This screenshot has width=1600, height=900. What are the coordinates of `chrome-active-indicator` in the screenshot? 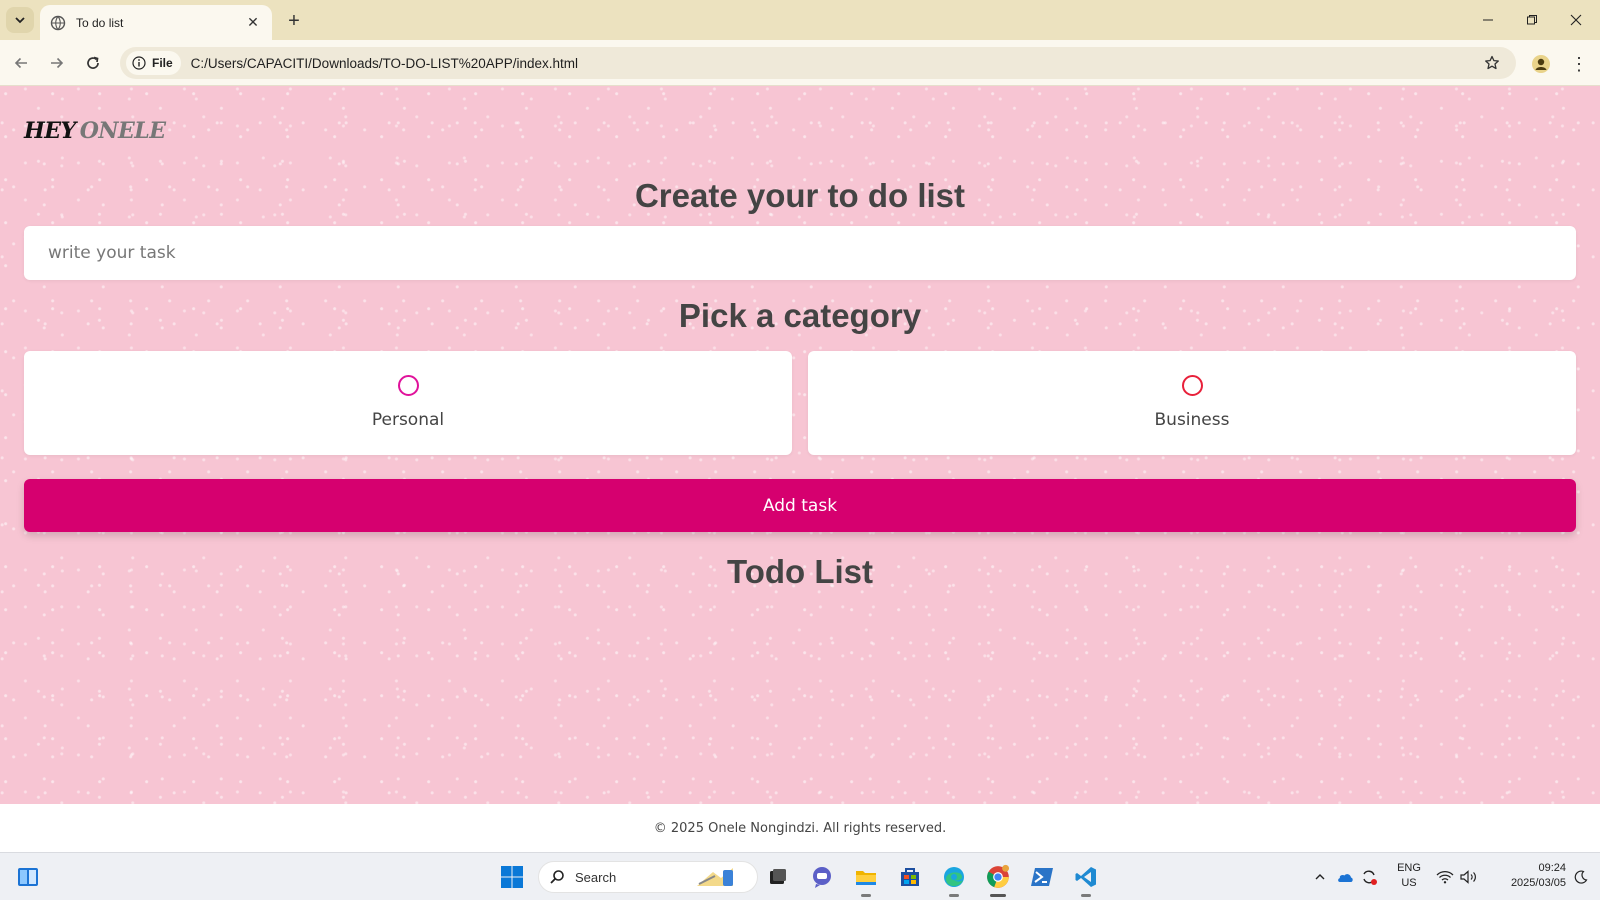 It's located at (998, 895).